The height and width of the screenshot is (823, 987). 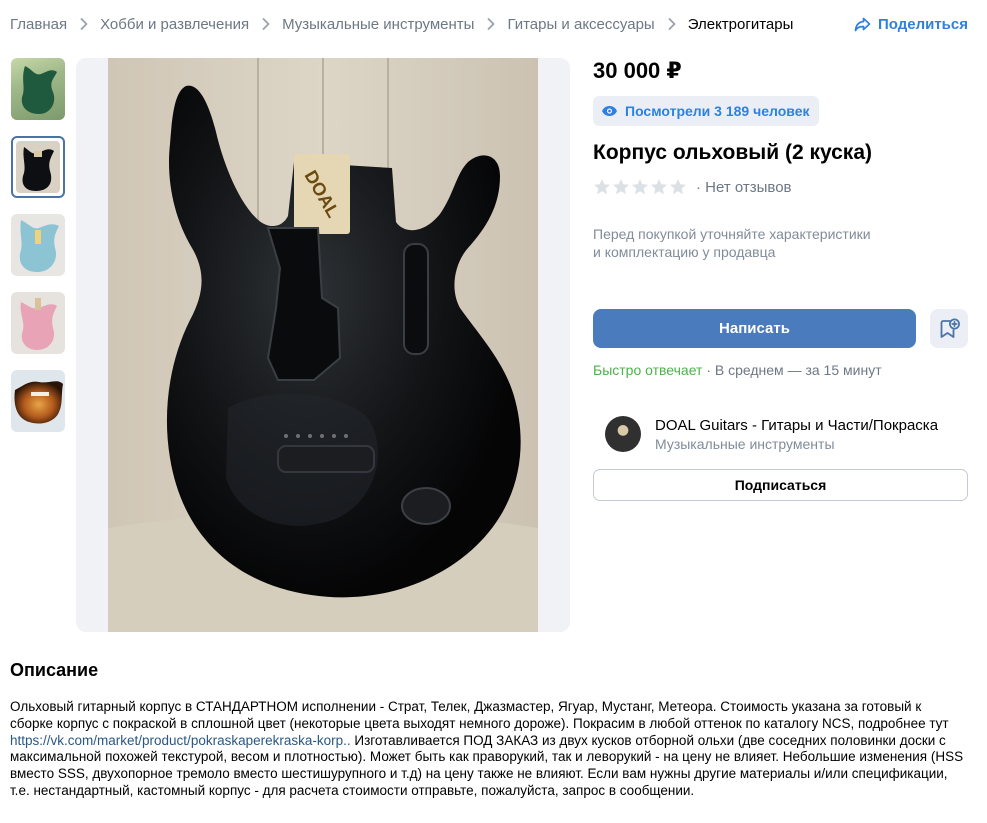 I want to click on share-label: Поделиться, so click(x=922, y=24).